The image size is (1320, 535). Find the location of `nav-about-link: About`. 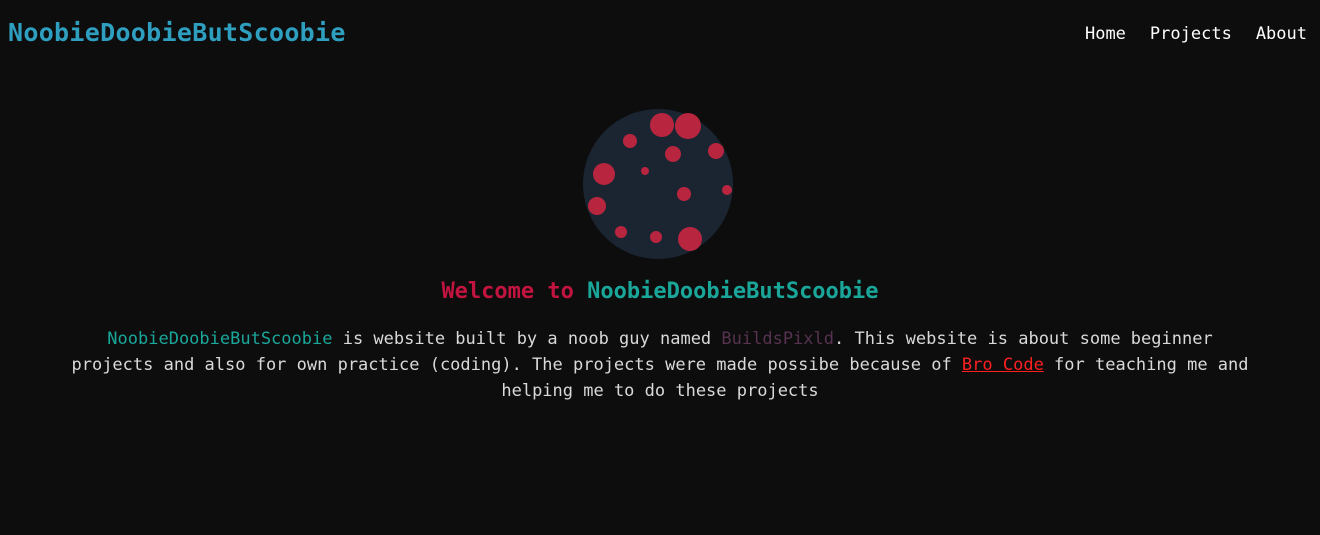

nav-about-link: About is located at coordinates (1281, 34).